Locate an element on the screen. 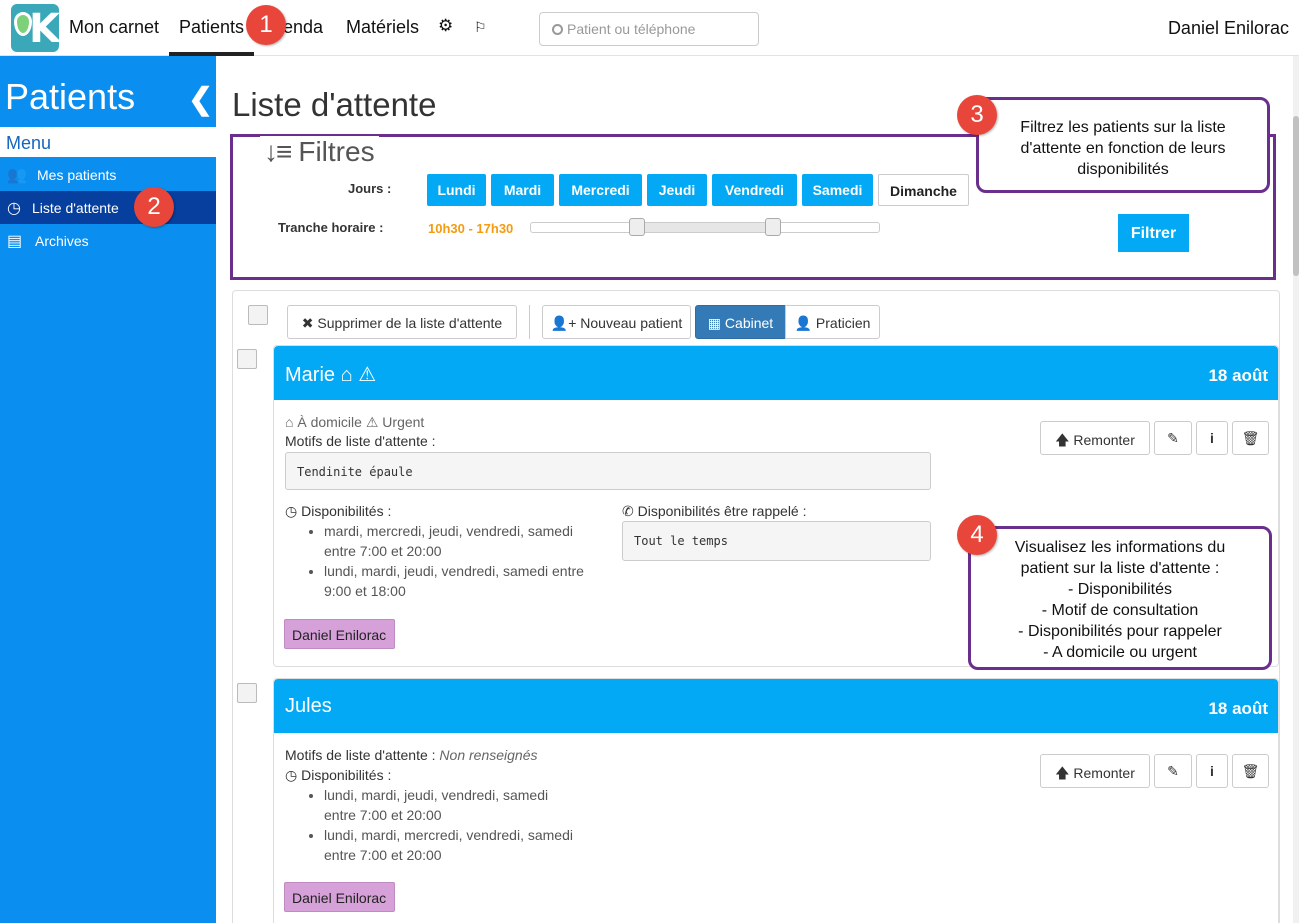 This screenshot has width=1299, height=923. archive-icon: ▤ is located at coordinates (15, 241).